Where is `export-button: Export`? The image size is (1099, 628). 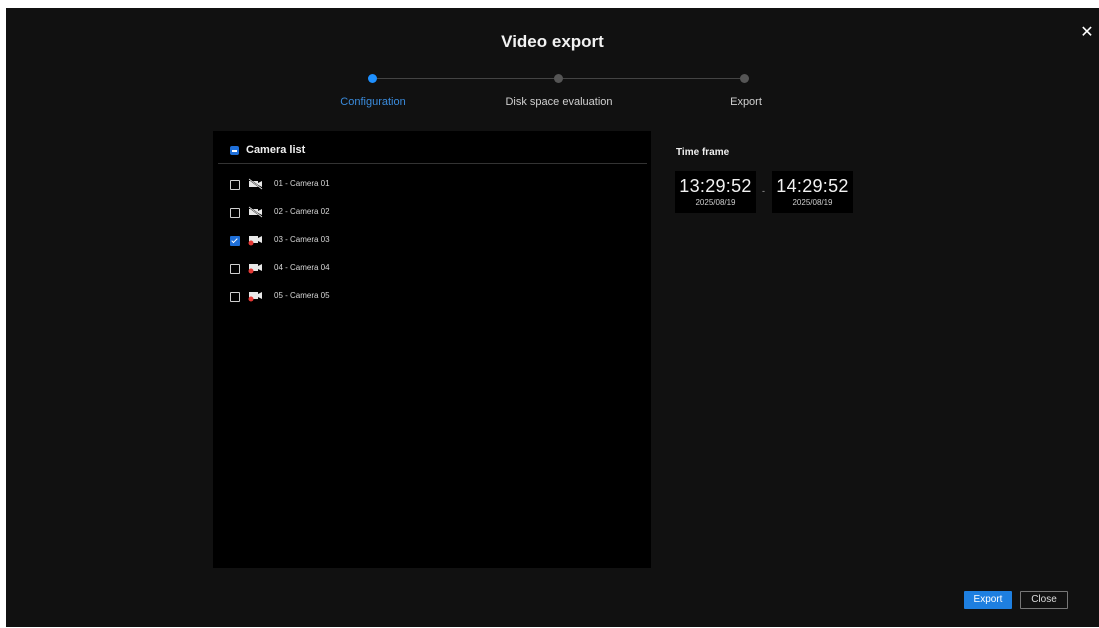 export-button: Export is located at coordinates (988, 600).